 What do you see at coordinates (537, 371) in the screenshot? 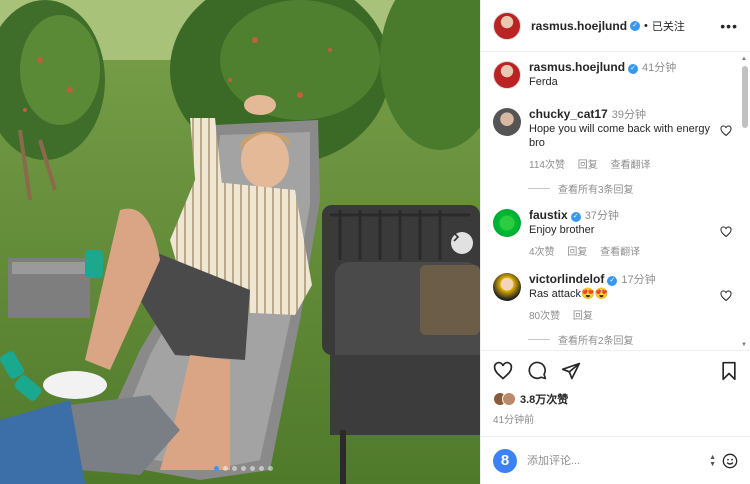
I see `comment-bubble-icon` at bounding box center [537, 371].